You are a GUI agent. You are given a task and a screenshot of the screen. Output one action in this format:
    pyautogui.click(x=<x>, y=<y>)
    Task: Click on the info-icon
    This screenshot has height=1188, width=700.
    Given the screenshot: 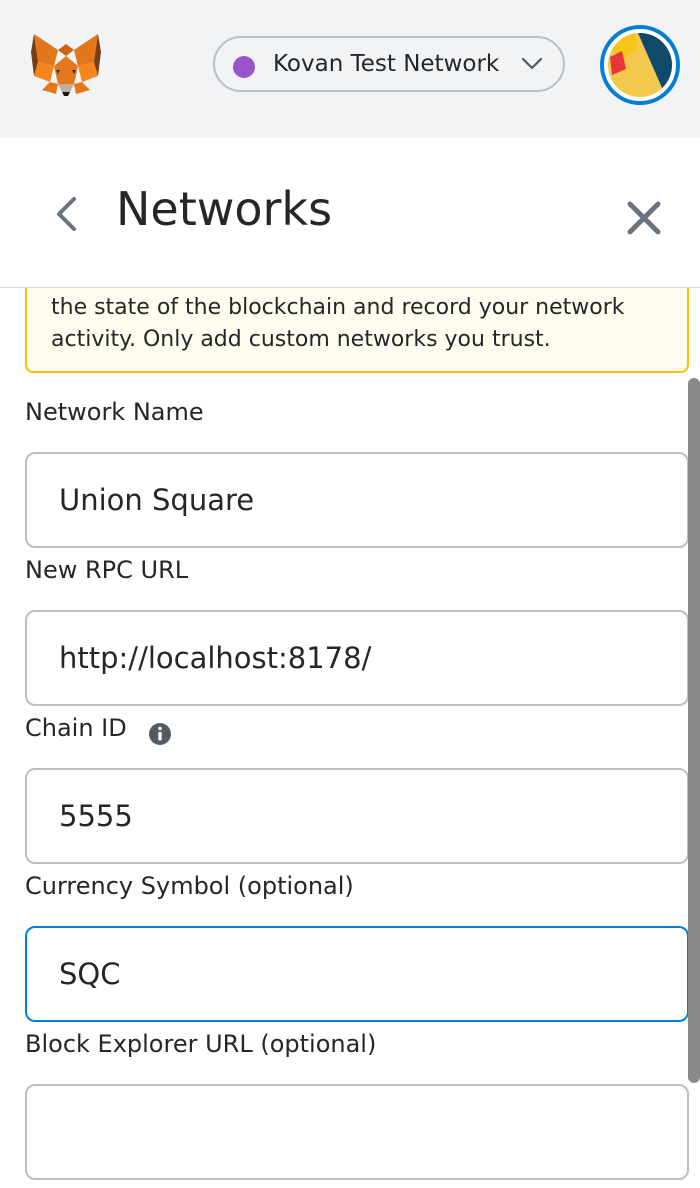 What is the action you would take?
    pyautogui.click(x=160, y=734)
    